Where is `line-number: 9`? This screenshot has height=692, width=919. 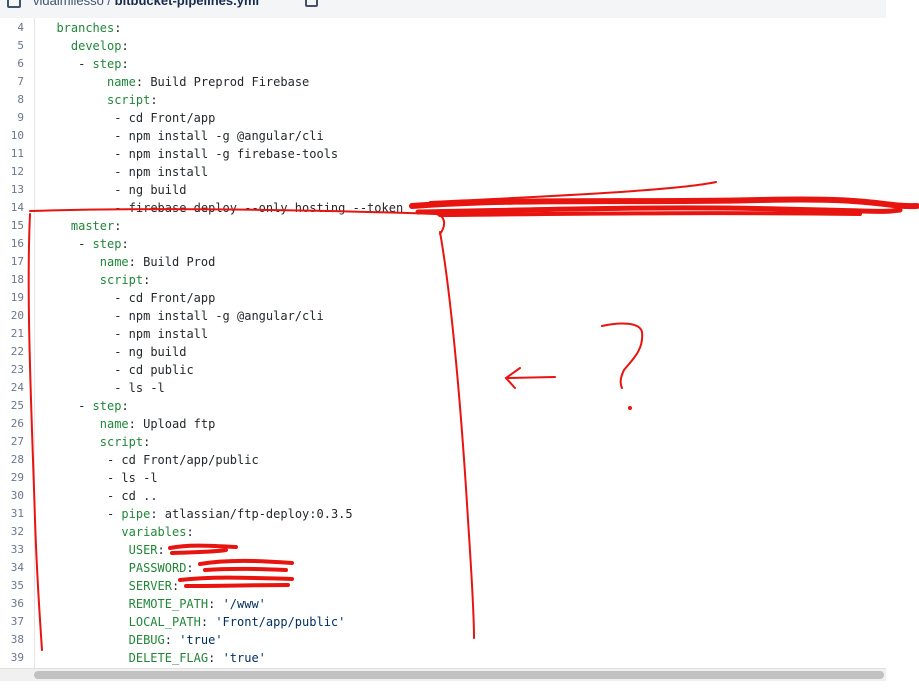
line-number: 9 is located at coordinates (20, 117).